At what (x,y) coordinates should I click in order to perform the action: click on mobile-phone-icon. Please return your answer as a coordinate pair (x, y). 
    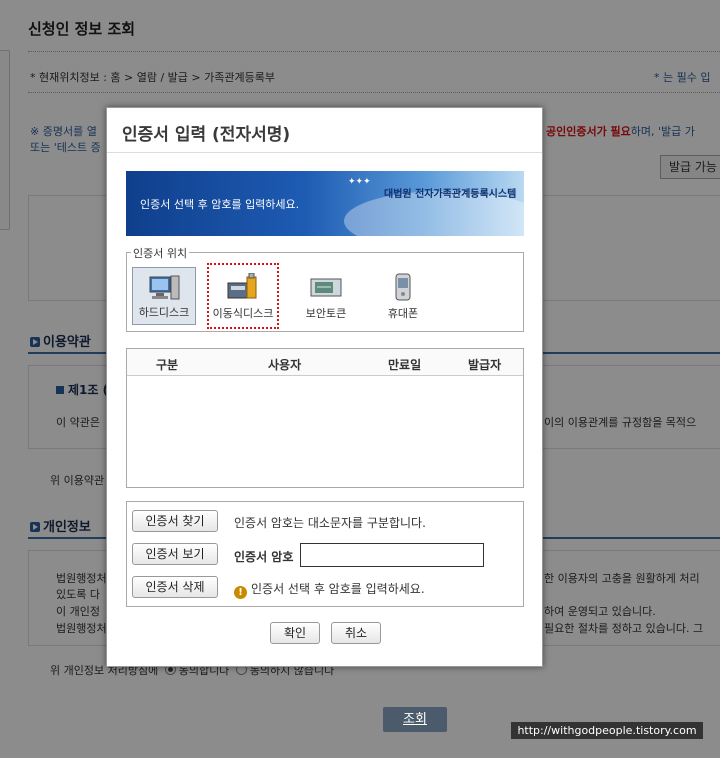
    Looking at the image, I should click on (403, 287).